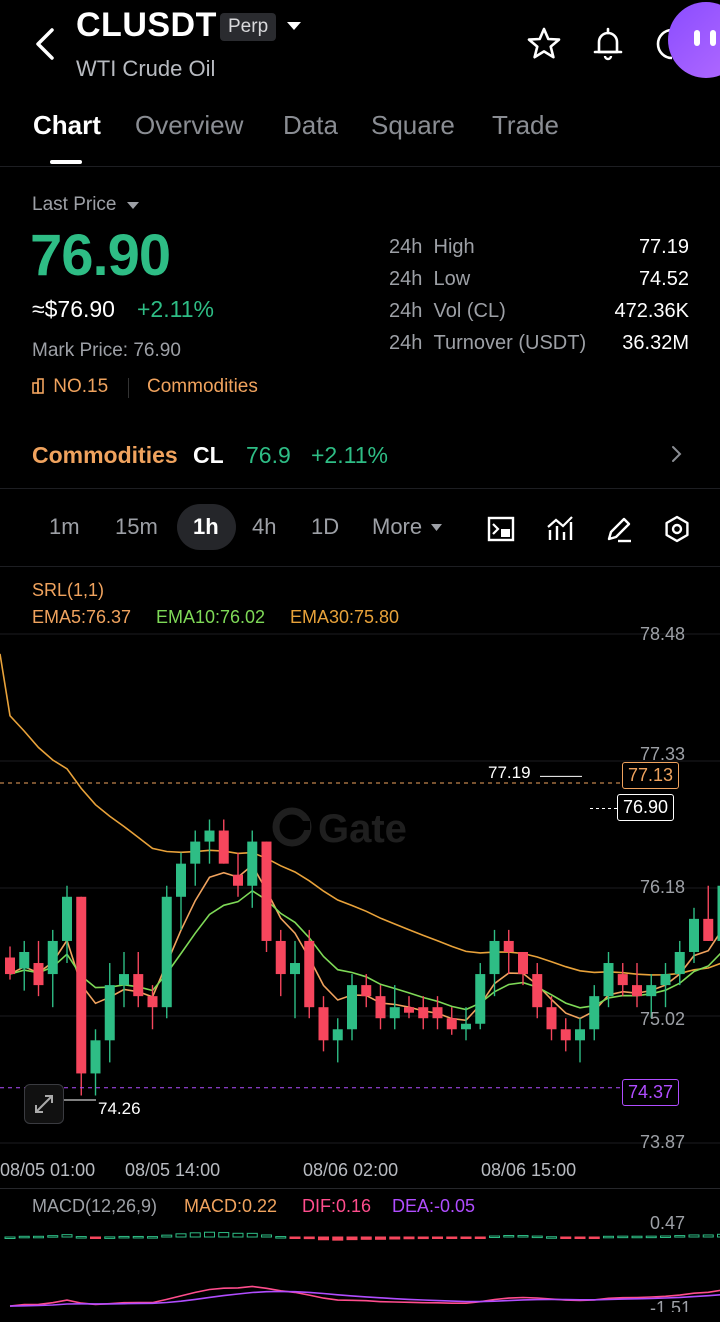  What do you see at coordinates (525, 125) in the screenshot?
I see `tab-trade: Trade` at bounding box center [525, 125].